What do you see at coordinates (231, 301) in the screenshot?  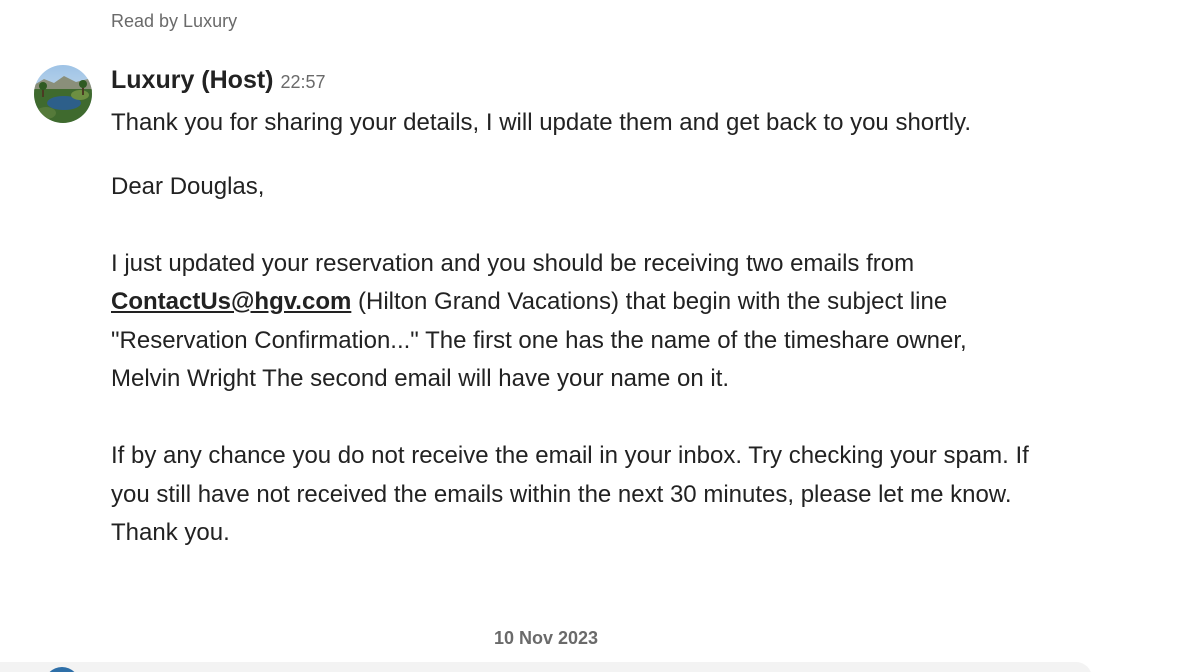 I see `email-link: ContactUs@hgv.com` at bounding box center [231, 301].